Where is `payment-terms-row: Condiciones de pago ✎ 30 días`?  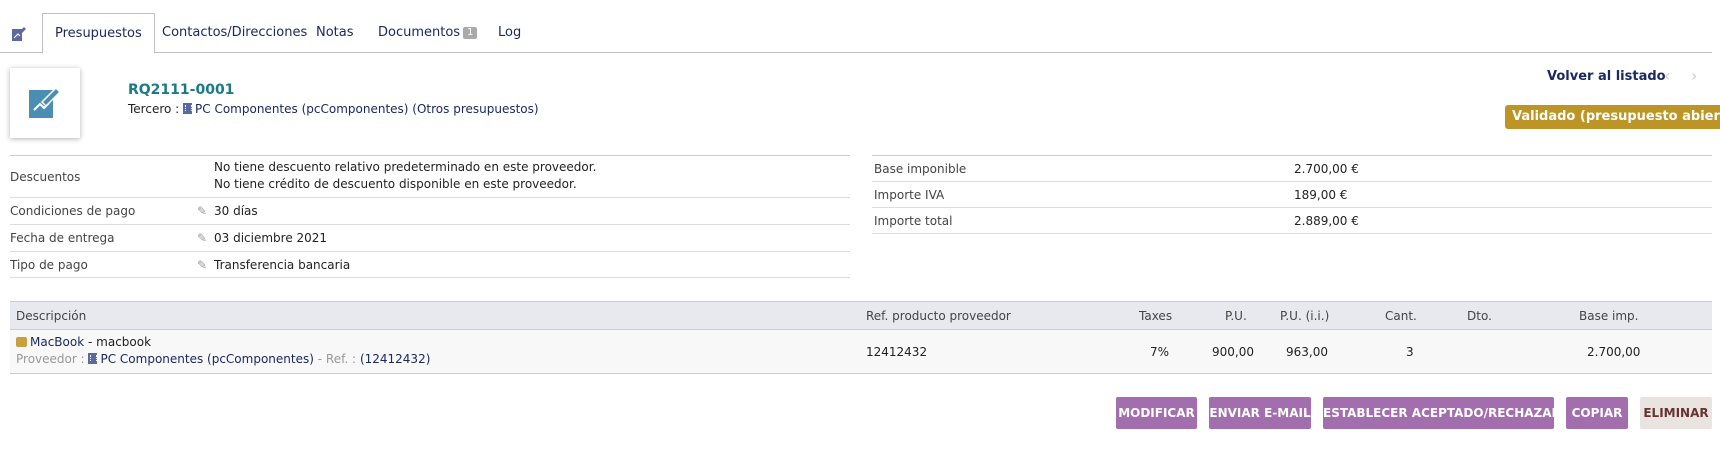
payment-terms-row: Condiciones de pago ✎ 30 días is located at coordinates (430, 211).